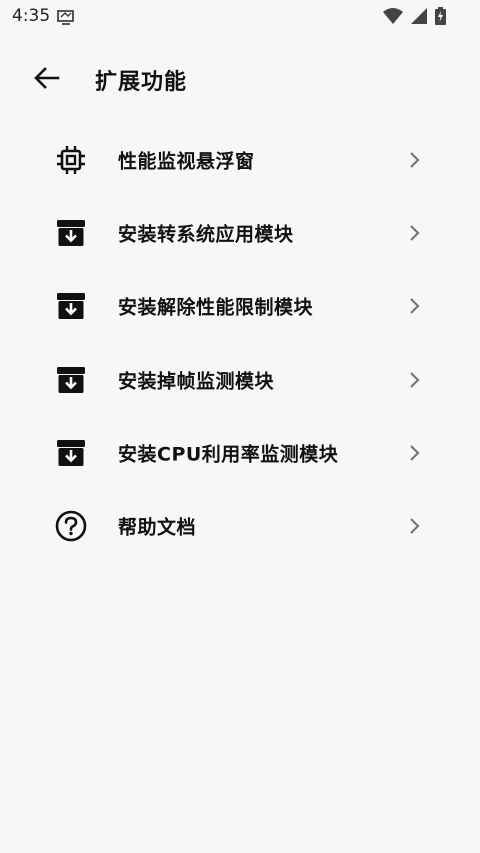  I want to click on battery-charging-icon, so click(440, 18).